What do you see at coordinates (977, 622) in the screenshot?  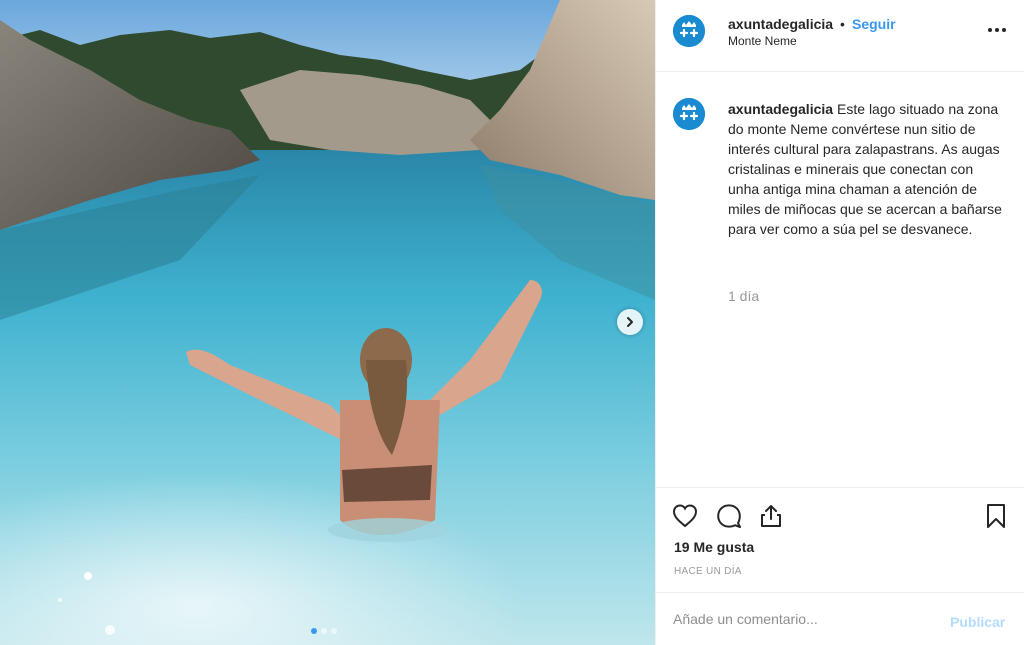 I see `publish-button: Publicar` at bounding box center [977, 622].